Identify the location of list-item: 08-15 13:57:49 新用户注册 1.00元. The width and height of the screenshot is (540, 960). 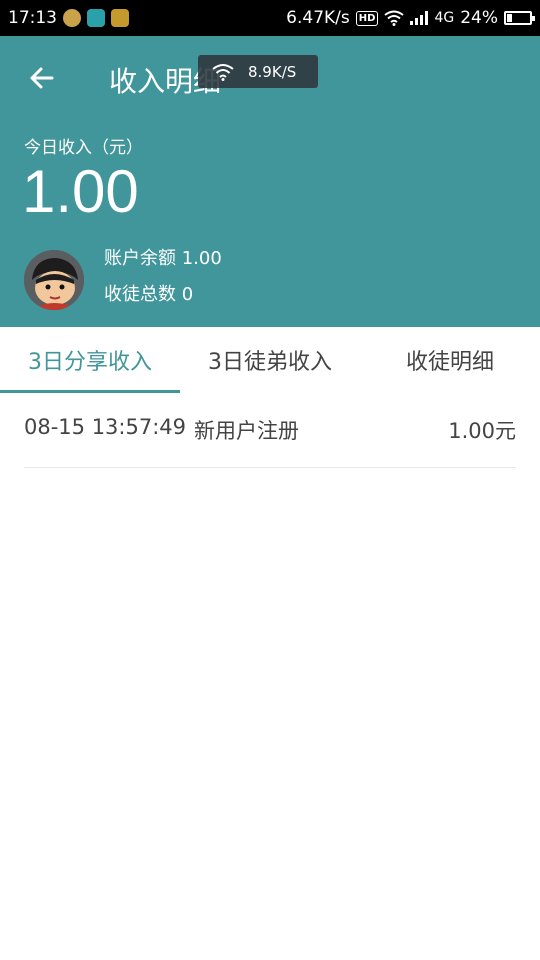
(270, 430).